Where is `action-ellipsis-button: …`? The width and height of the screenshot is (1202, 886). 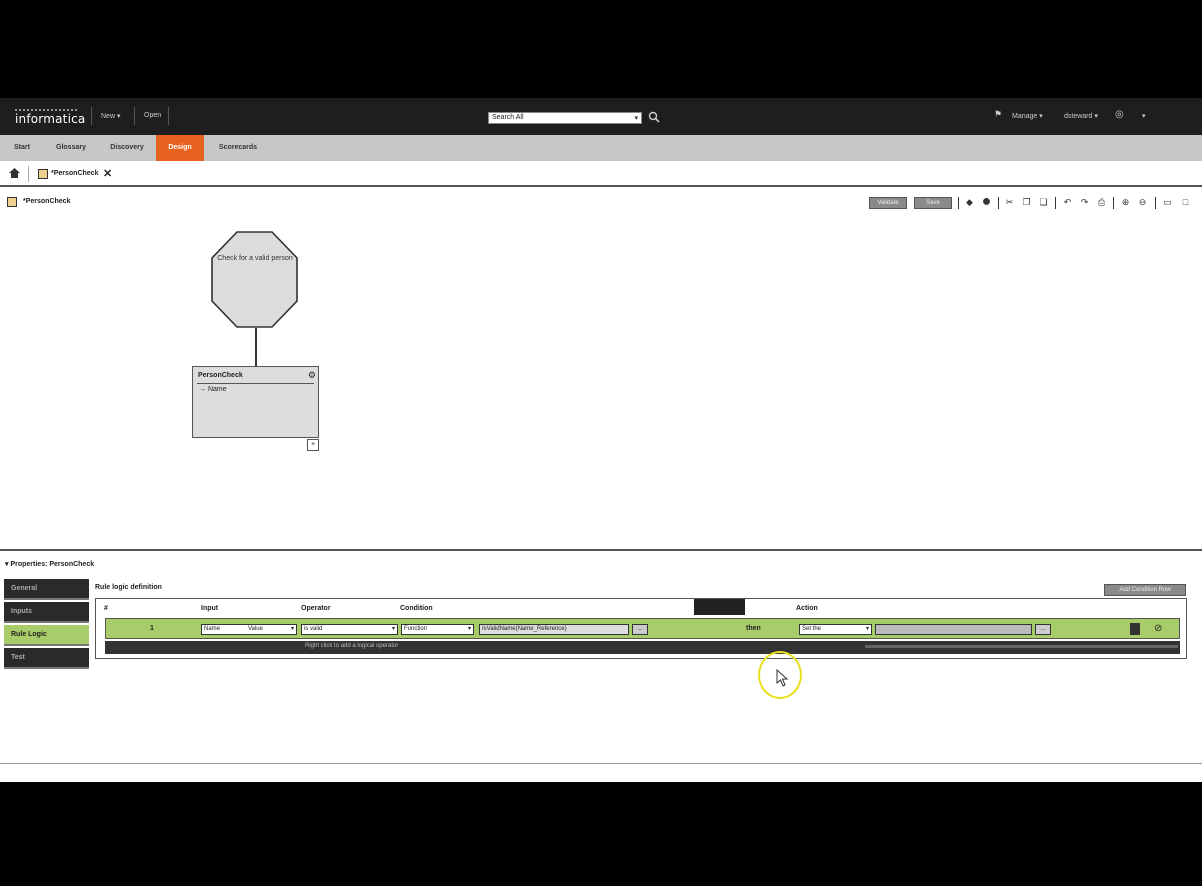 action-ellipsis-button: … is located at coordinates (1043, 629).